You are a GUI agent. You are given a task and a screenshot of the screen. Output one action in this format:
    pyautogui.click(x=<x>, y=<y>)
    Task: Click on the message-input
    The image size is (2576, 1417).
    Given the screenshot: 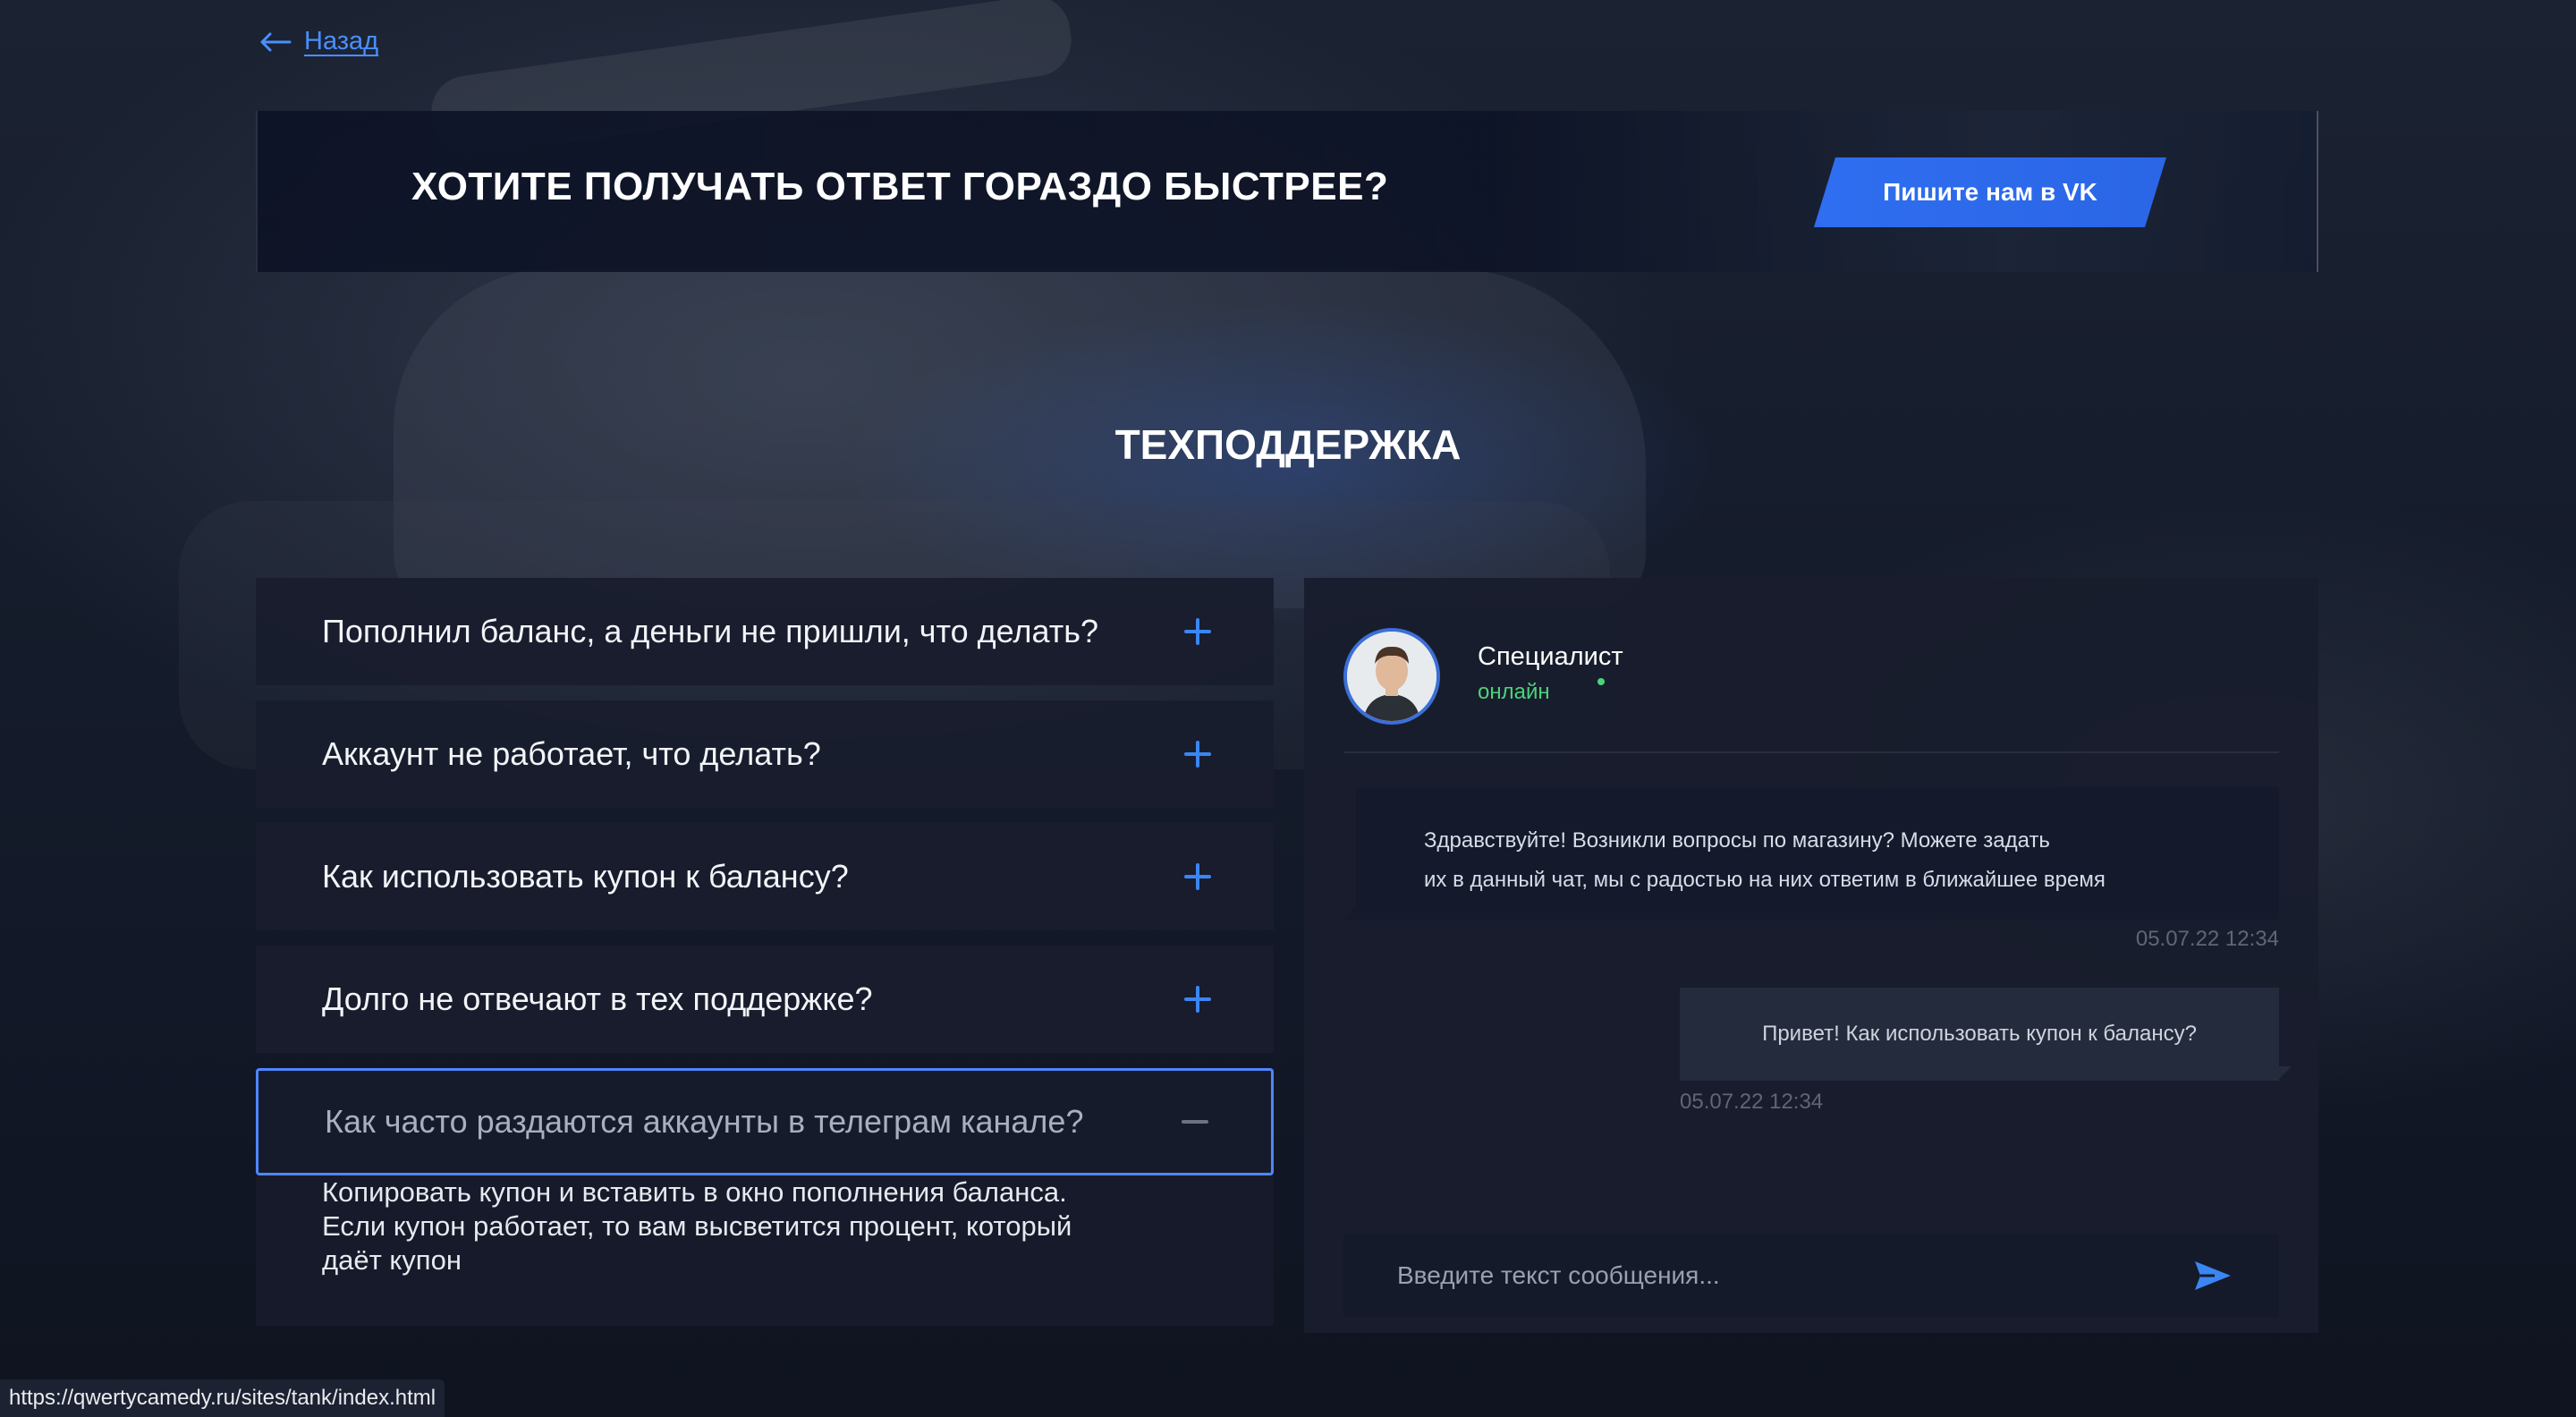 What is the action you would take?
    pyautogui.click(x=1795, y=1275)
    